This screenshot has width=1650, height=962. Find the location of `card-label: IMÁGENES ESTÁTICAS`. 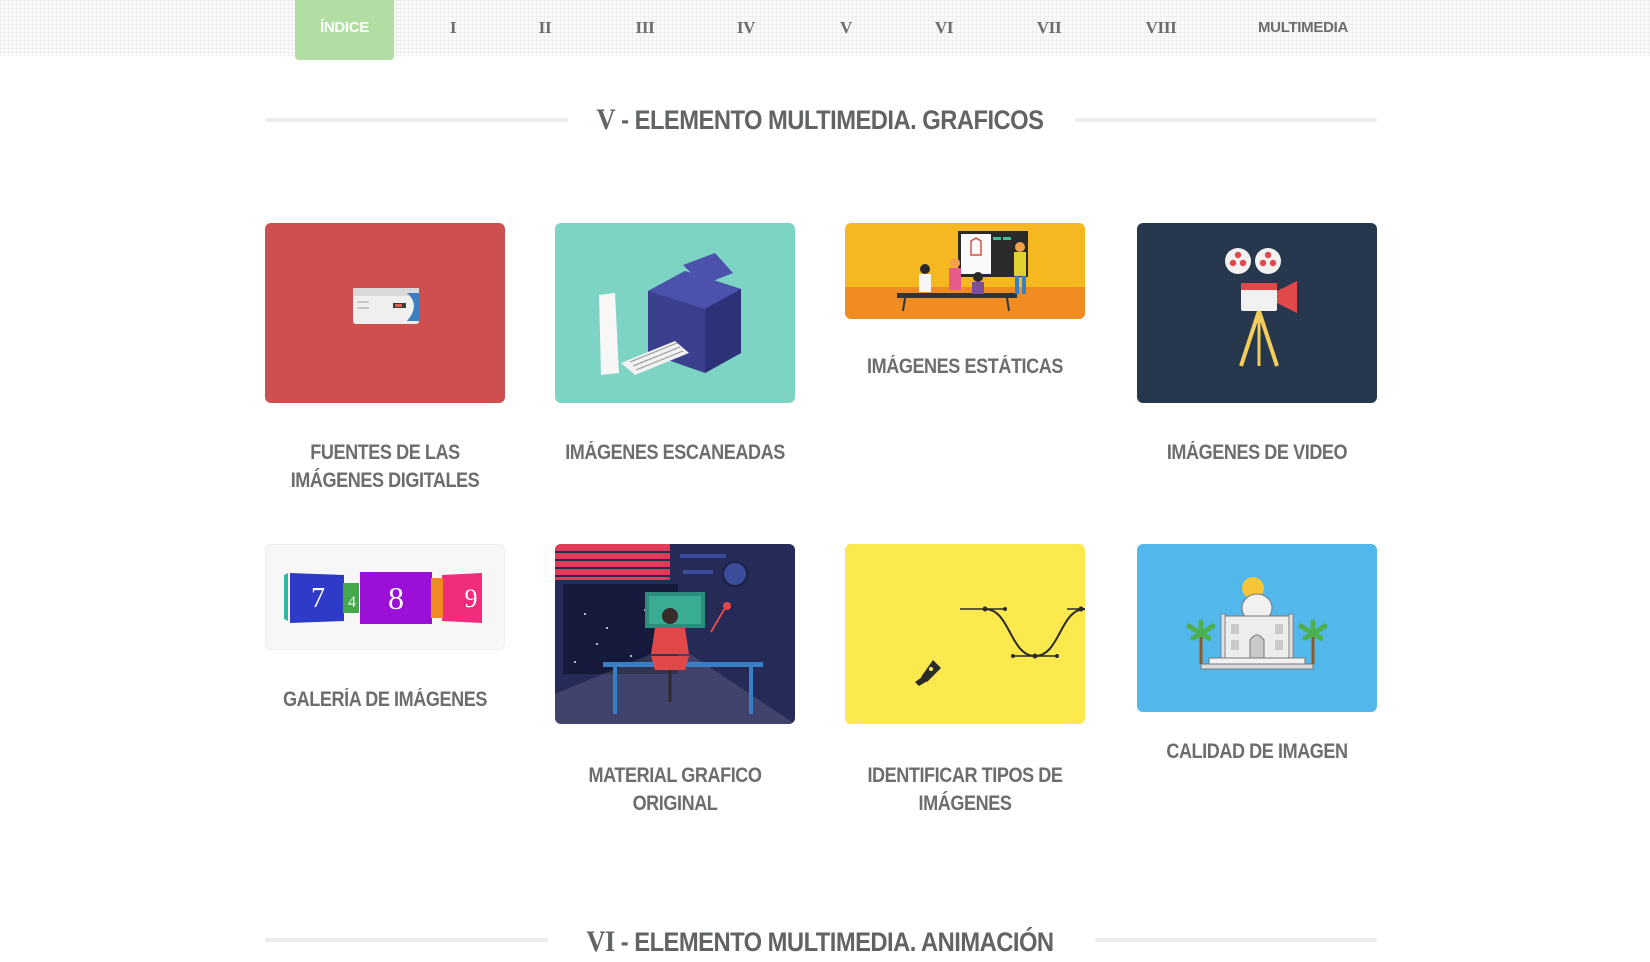

card-label: IMÁGENES ESTÁTICAS is located at coordinates (965, 366).